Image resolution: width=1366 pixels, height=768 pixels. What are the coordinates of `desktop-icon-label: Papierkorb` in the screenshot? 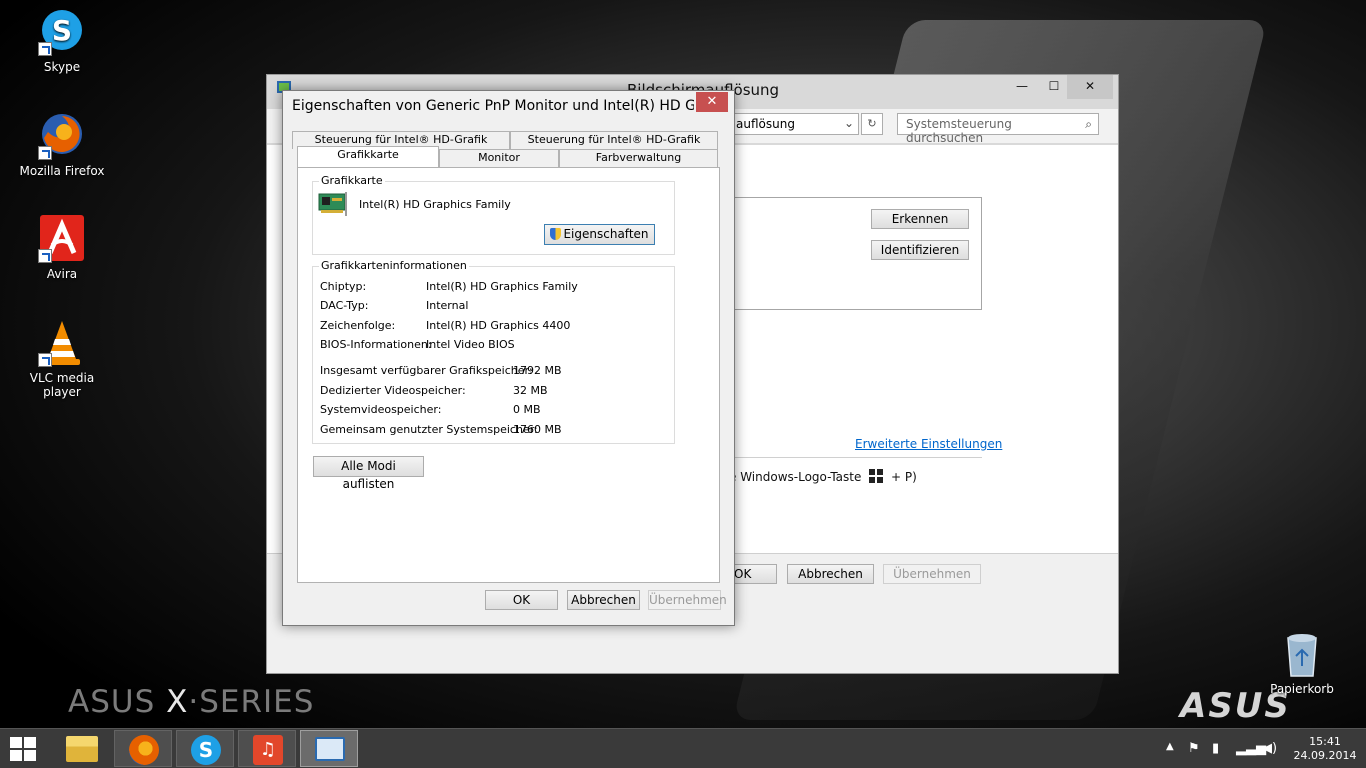 It's located at (1302, 689).